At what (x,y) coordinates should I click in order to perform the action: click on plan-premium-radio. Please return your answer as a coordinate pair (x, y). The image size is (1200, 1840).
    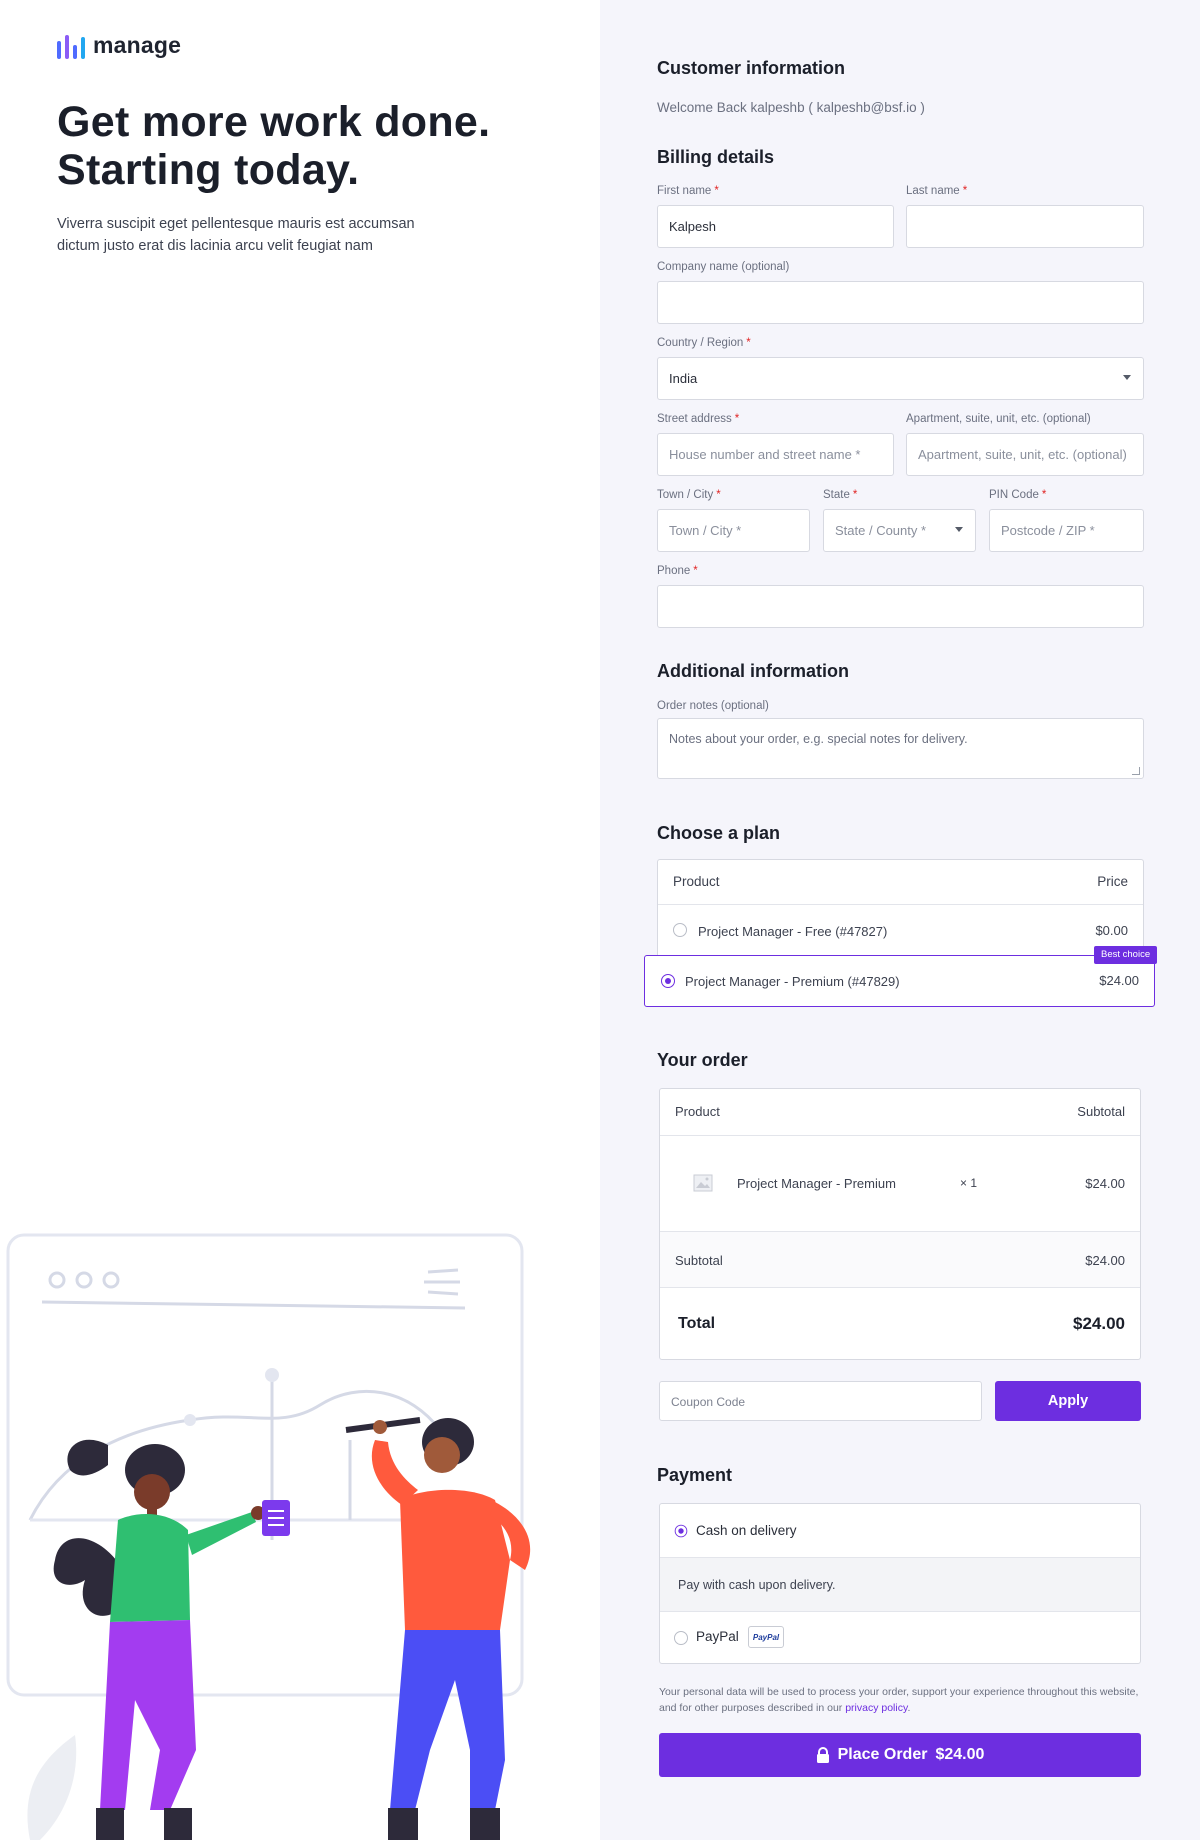
    Looking at the image, I should click on (668, 981).